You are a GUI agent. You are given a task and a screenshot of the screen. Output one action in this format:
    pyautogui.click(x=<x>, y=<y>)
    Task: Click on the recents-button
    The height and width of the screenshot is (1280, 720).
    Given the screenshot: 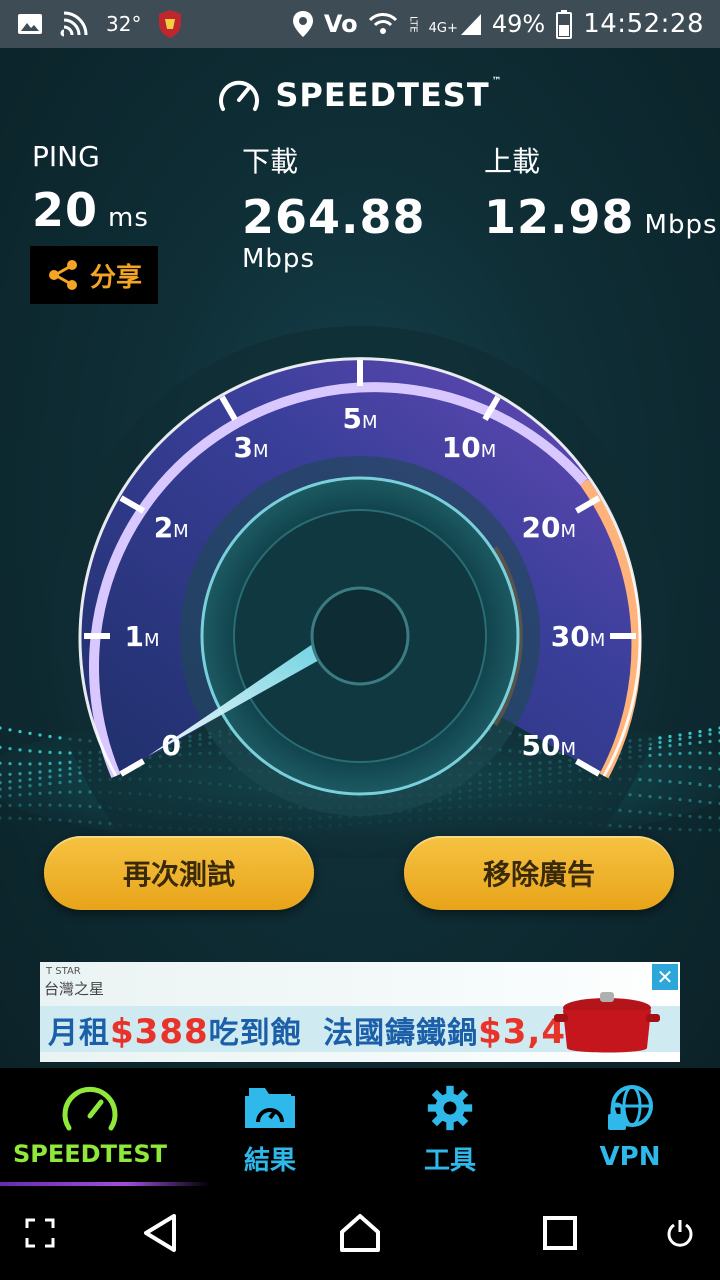 What is the action you would take?
    pyautogui.click(x=560, y=1233)
    